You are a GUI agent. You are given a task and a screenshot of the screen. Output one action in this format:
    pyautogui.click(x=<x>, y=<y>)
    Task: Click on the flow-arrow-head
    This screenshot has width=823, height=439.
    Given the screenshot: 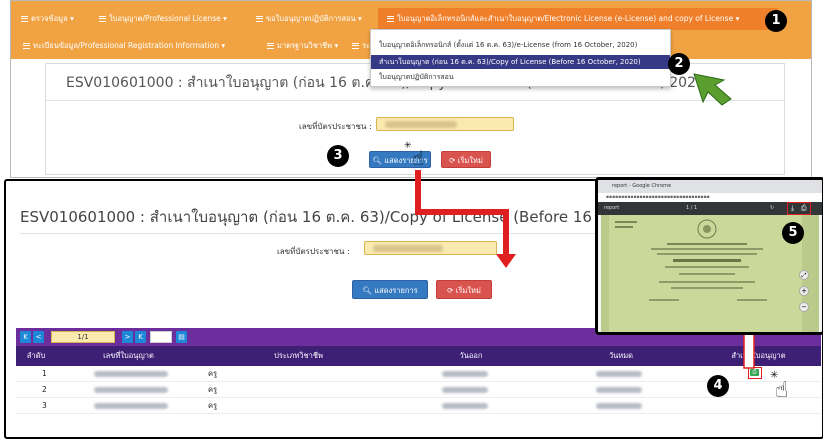 What is the action you would take?
    pyautogui.click(x=506, y=261)
    